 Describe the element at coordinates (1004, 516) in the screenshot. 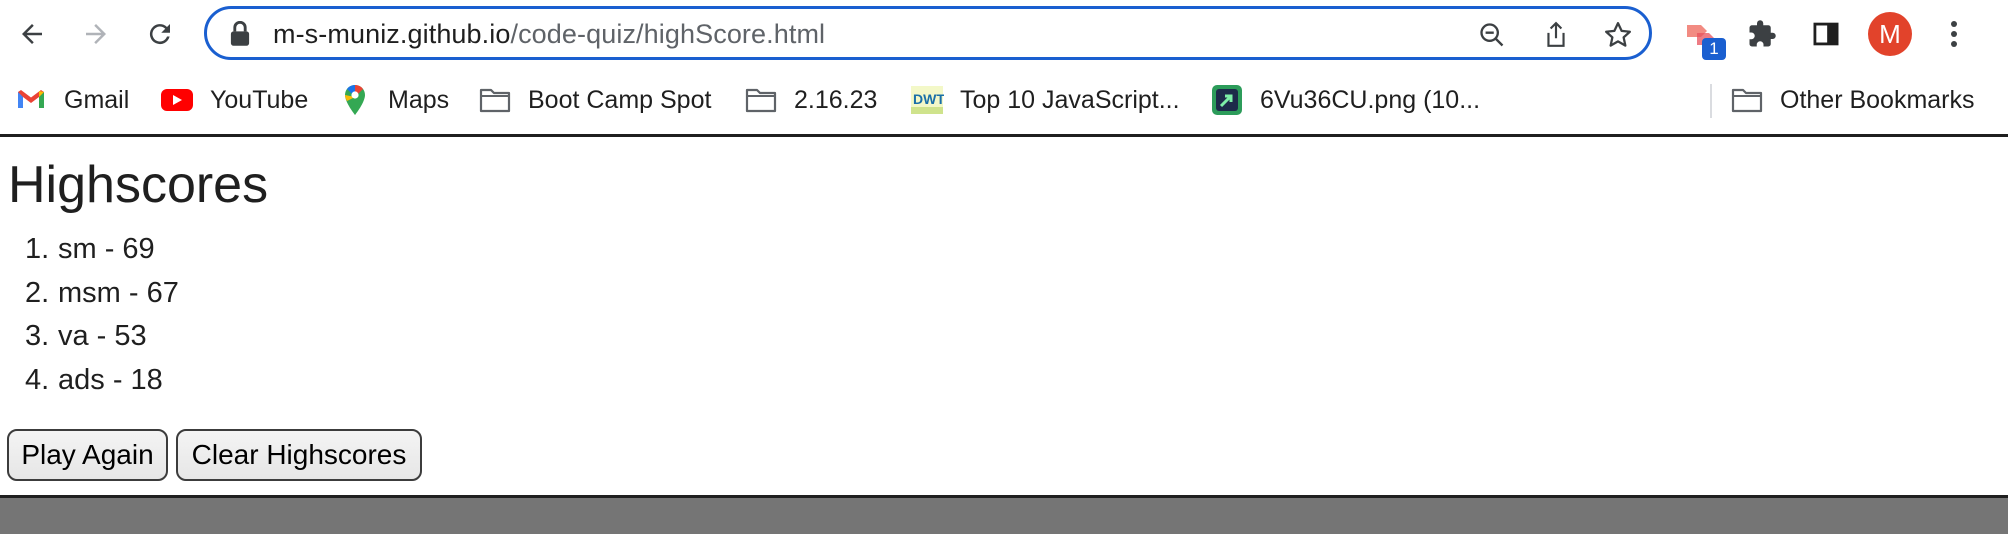

I see `background-area` at that location.